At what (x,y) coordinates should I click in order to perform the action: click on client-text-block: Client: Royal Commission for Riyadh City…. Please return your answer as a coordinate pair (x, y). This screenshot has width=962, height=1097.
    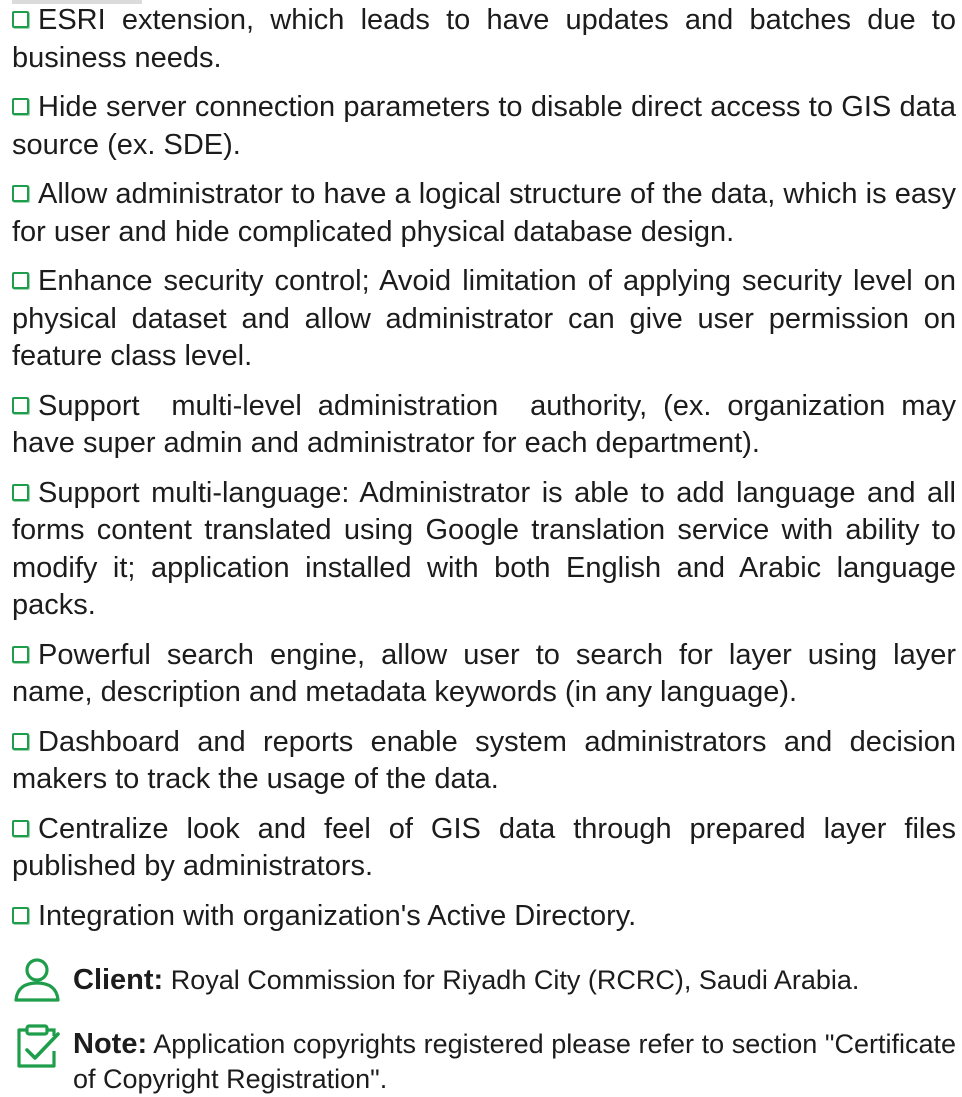
    Looking at the image, I should click on (514, 980).